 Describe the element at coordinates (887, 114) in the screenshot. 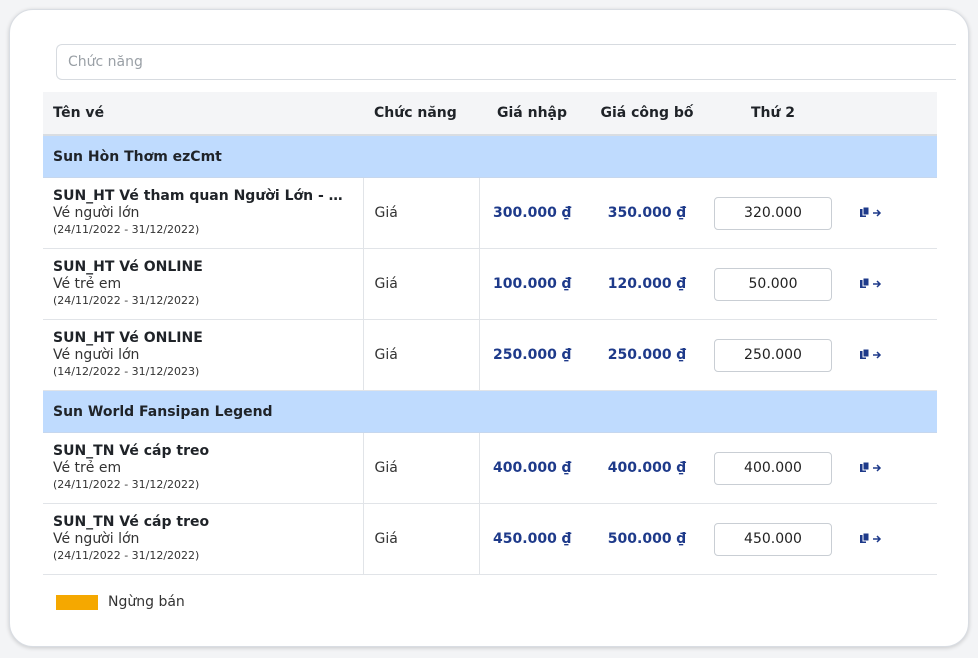

I see `header-actions` at that location.